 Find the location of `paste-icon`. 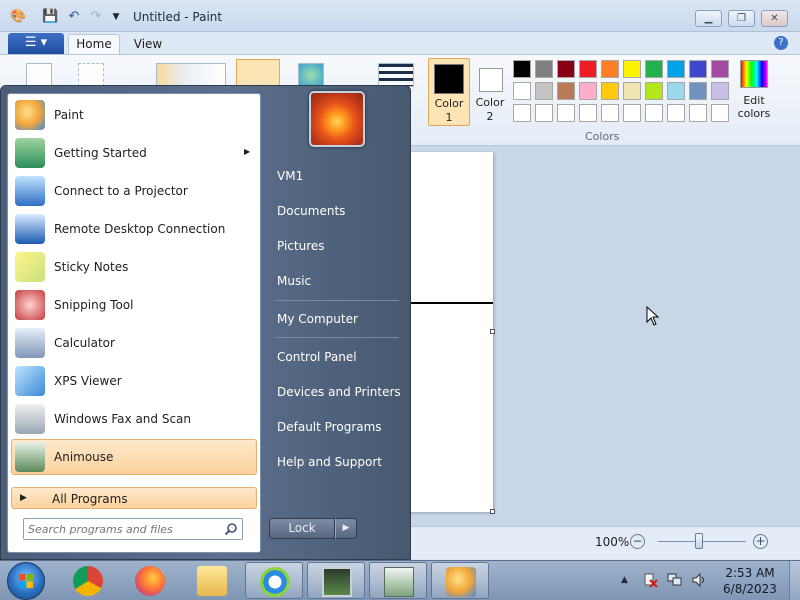

paste-icon is located at coordinates (39, 75).